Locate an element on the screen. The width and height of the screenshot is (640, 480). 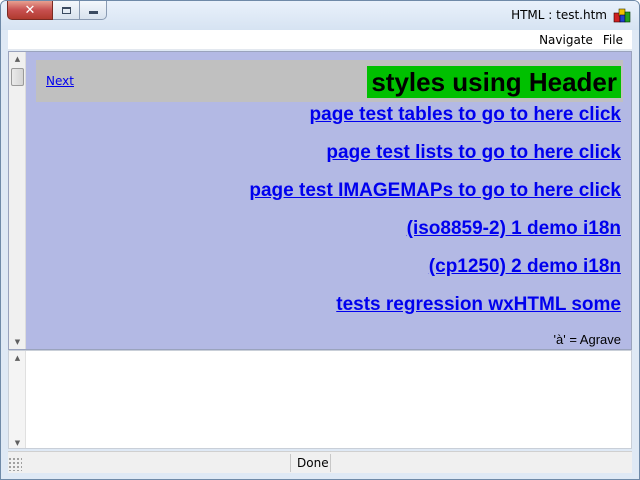
menu-bar: Navigate File is located at coordinates (320, 40).